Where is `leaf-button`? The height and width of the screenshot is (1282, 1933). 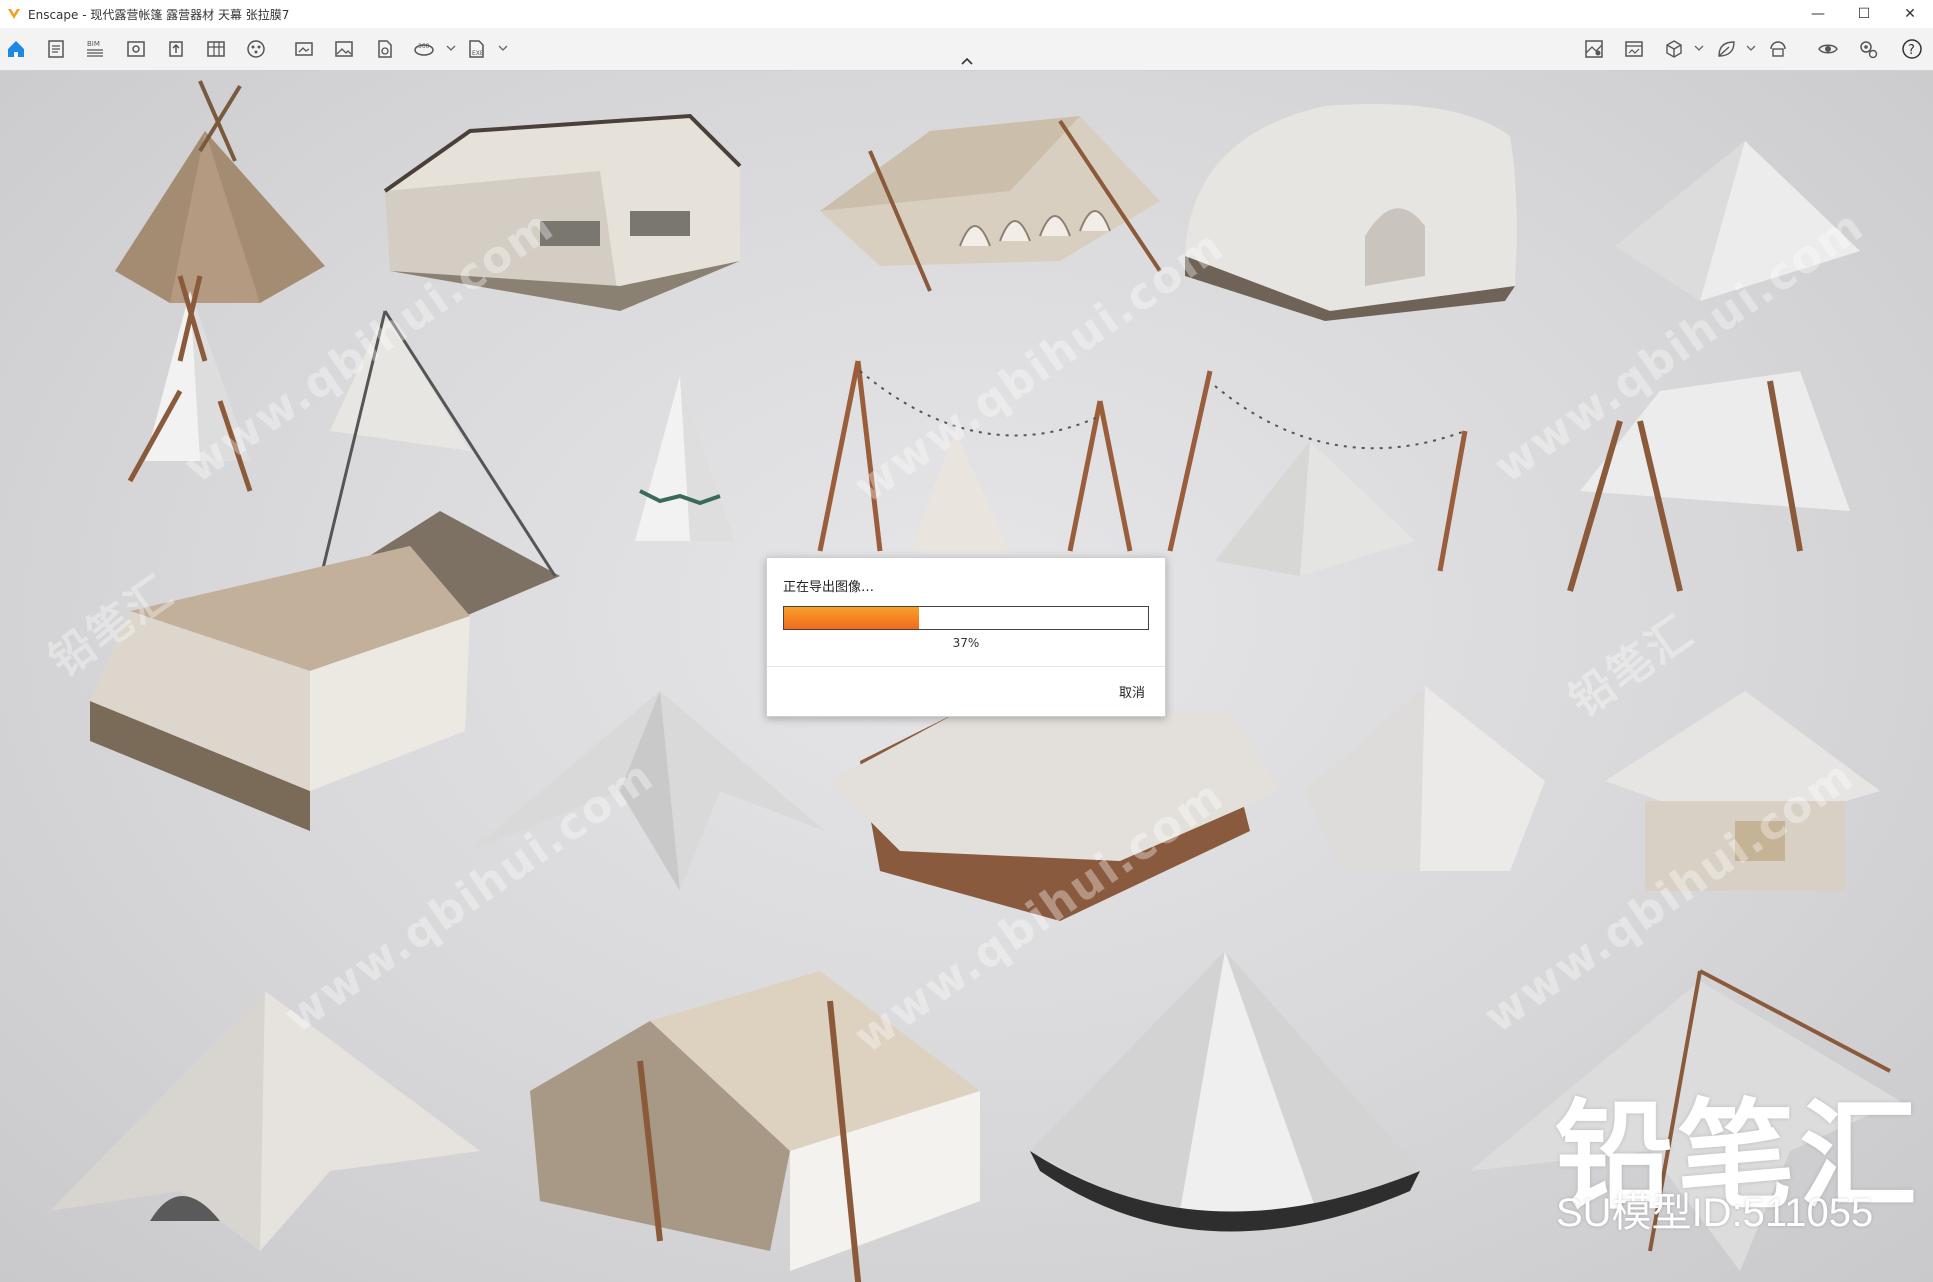
leaf-button is located at coordinates (1726, 49).